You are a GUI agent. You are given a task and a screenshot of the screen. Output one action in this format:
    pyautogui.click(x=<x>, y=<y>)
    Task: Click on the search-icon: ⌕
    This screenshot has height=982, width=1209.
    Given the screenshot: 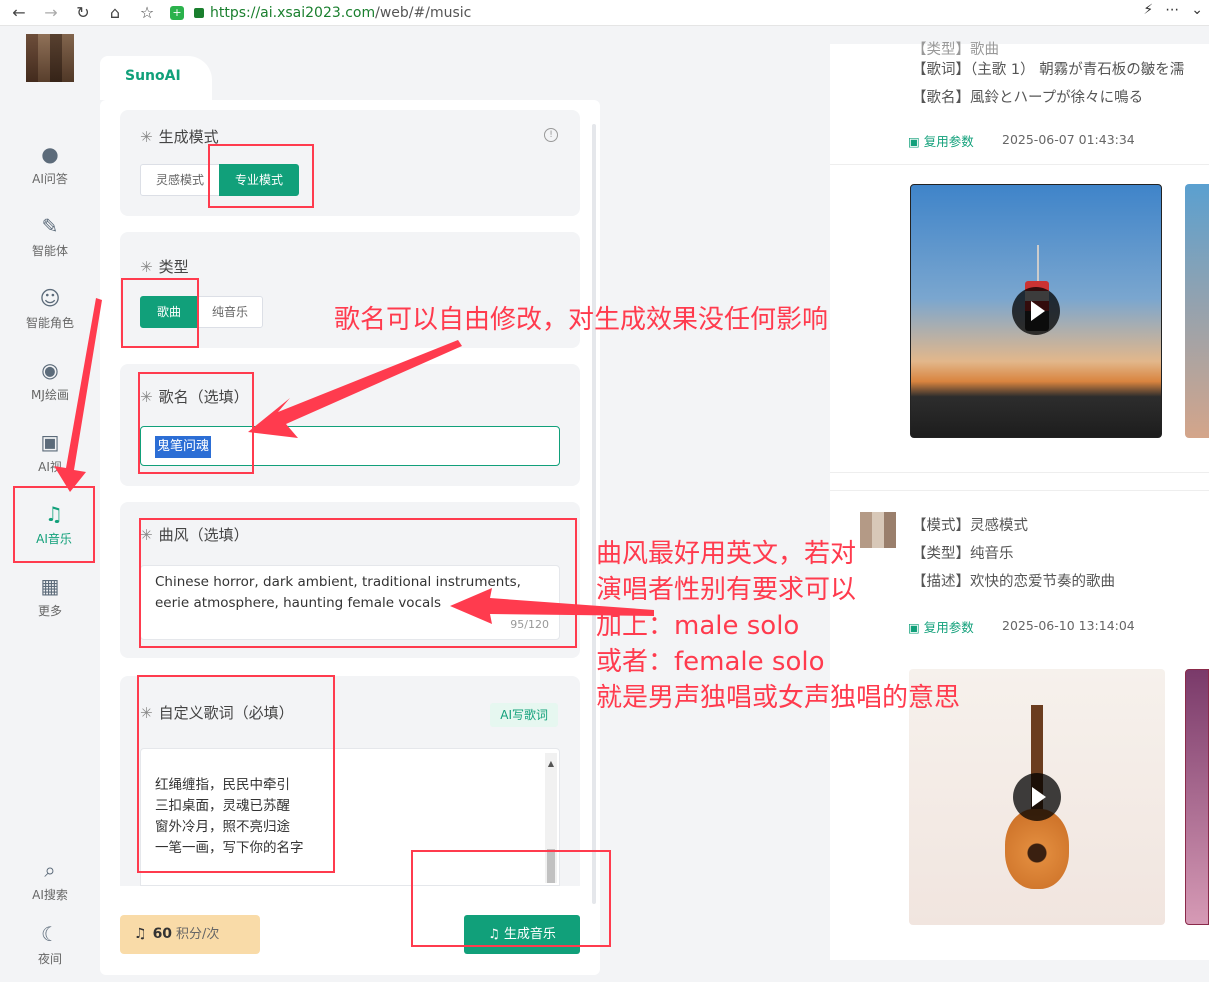 What is the action you would take?
    pyautogui.click(x=50, y=870)
    